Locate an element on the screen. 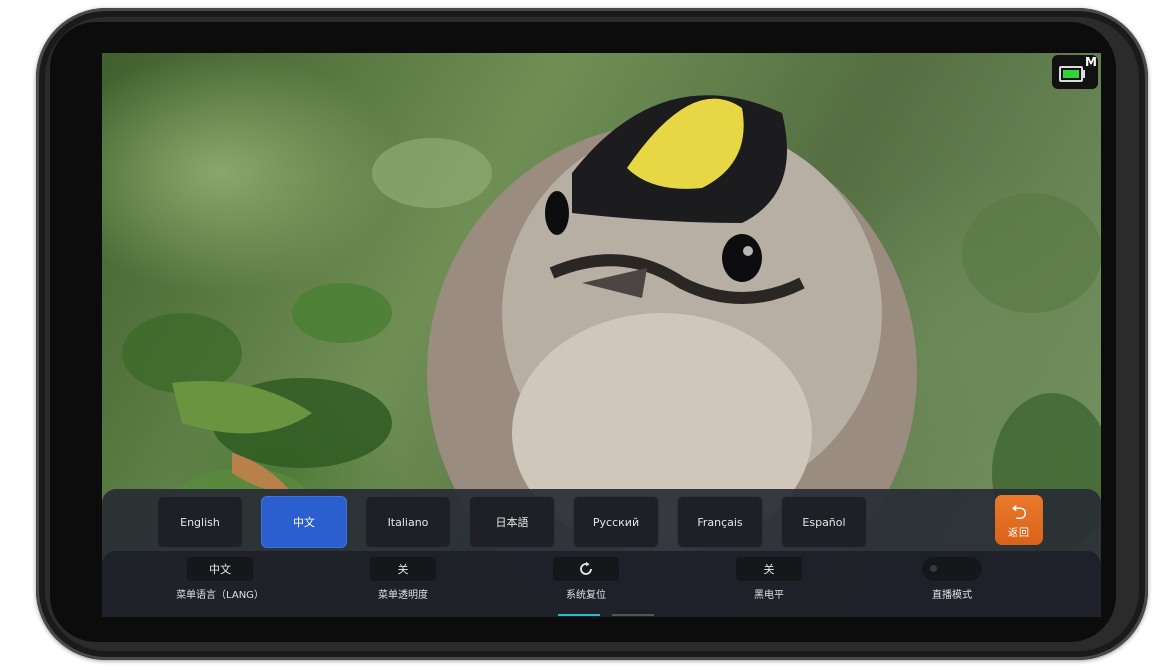  return-arrow-icon: ⮌ is located at coordinates (1019, 511).